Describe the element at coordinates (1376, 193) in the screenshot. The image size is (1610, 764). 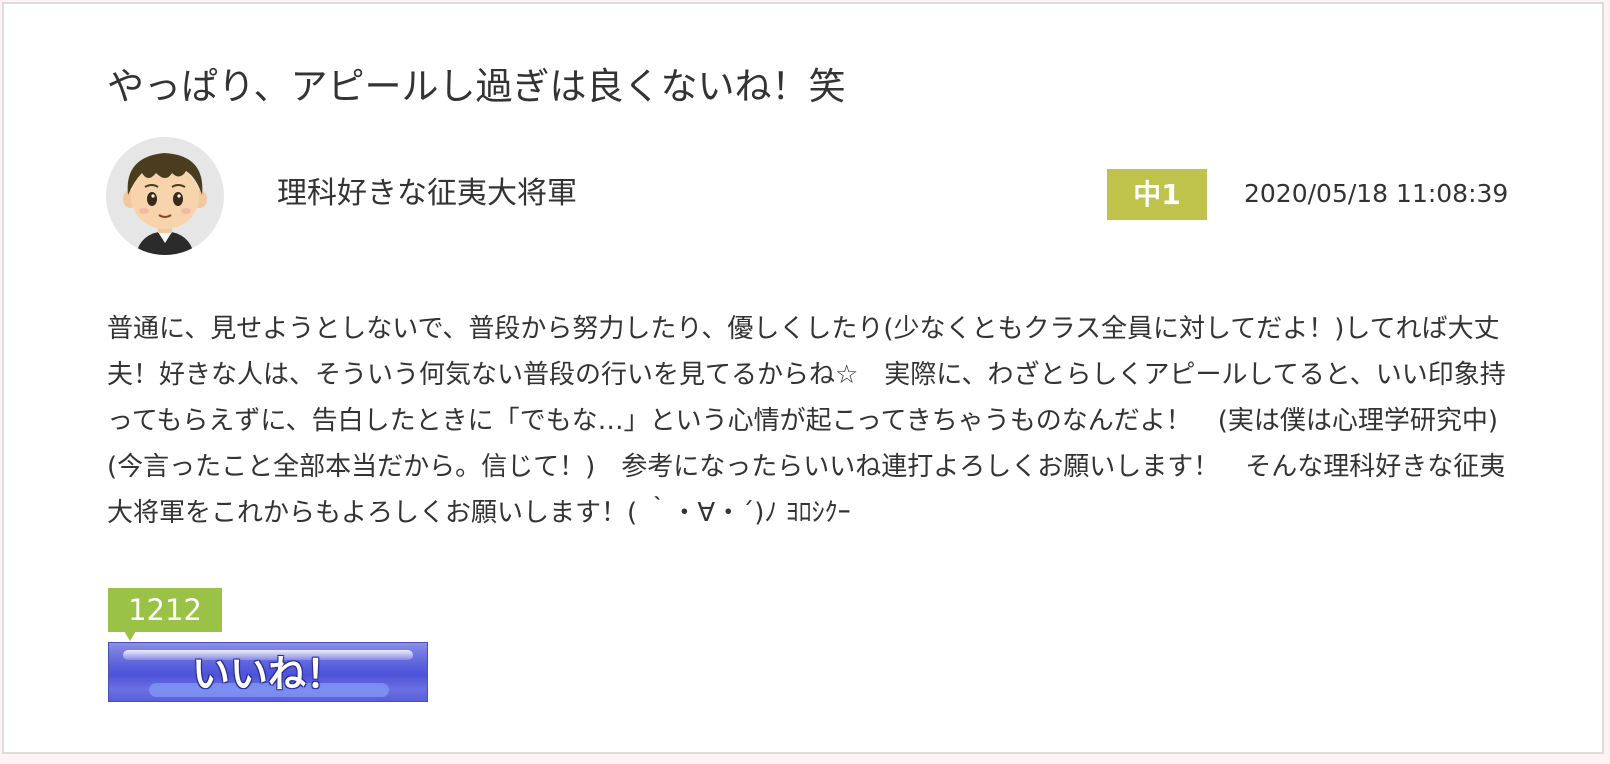
I see `post-datetime: 2020/05/18 11:08:39` at that location.